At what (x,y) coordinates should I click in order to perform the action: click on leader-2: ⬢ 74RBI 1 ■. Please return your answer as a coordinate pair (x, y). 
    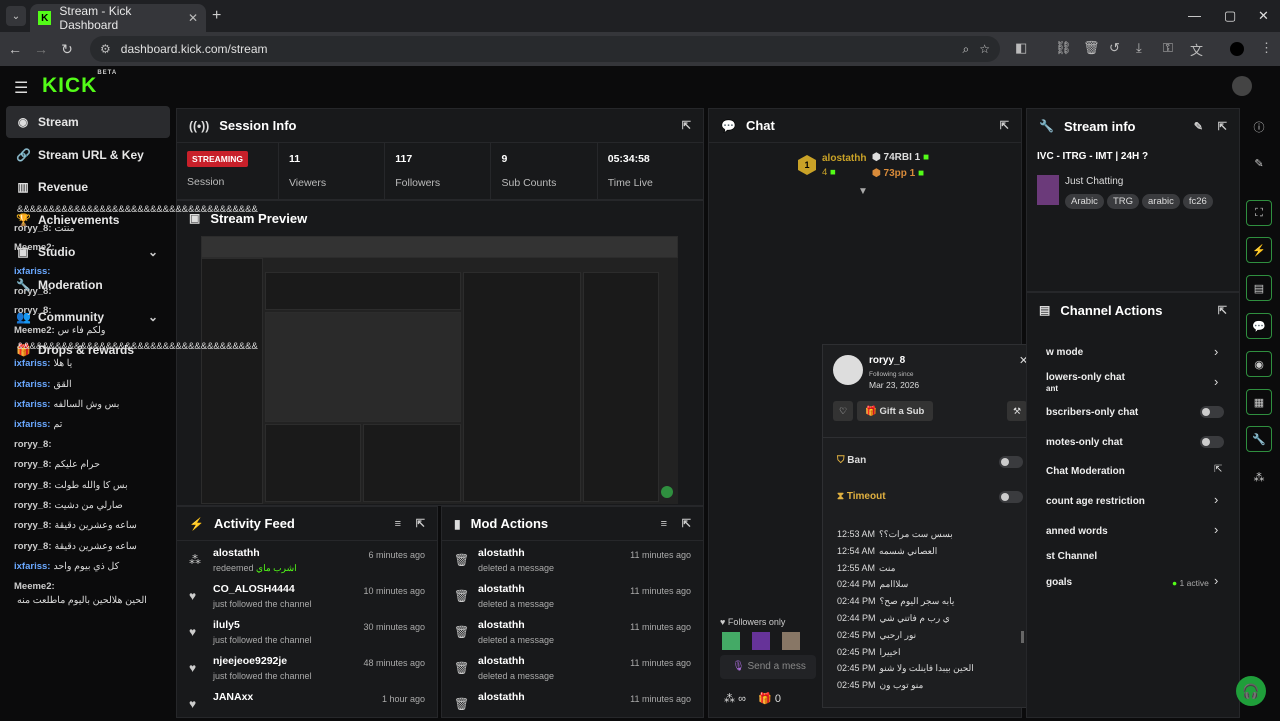
    Looking at the image, I should click on (900, 157).